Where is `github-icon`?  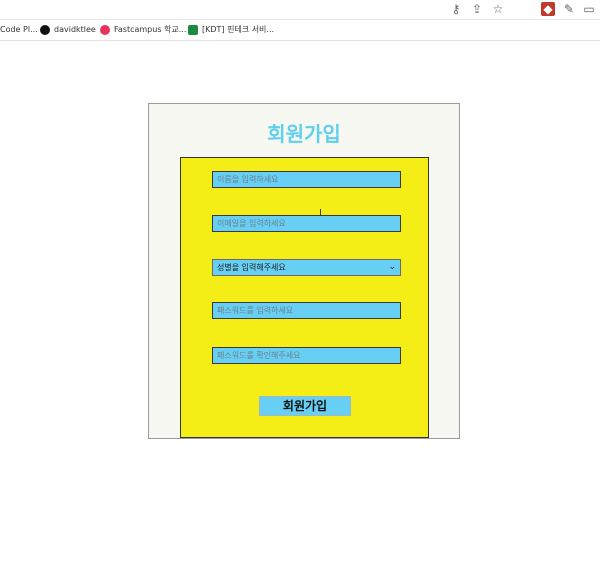 github-icon is located at coordinates (45, 29).